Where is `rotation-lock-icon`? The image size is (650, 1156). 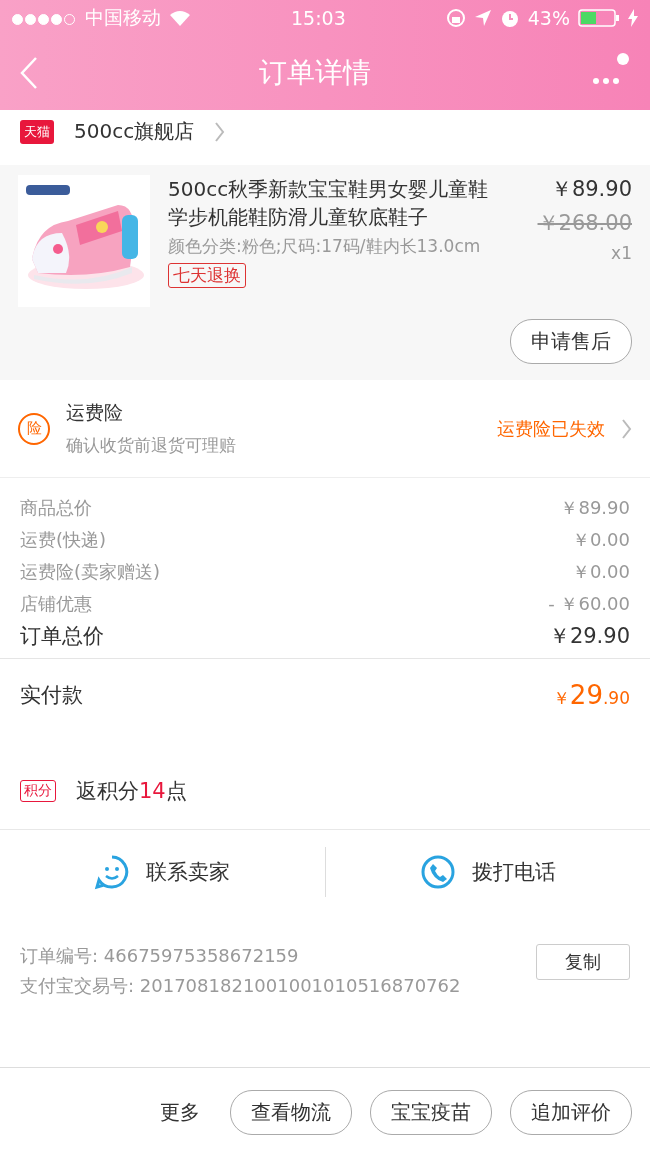 rotation-lock-icon is located at coordinates (455, 18).